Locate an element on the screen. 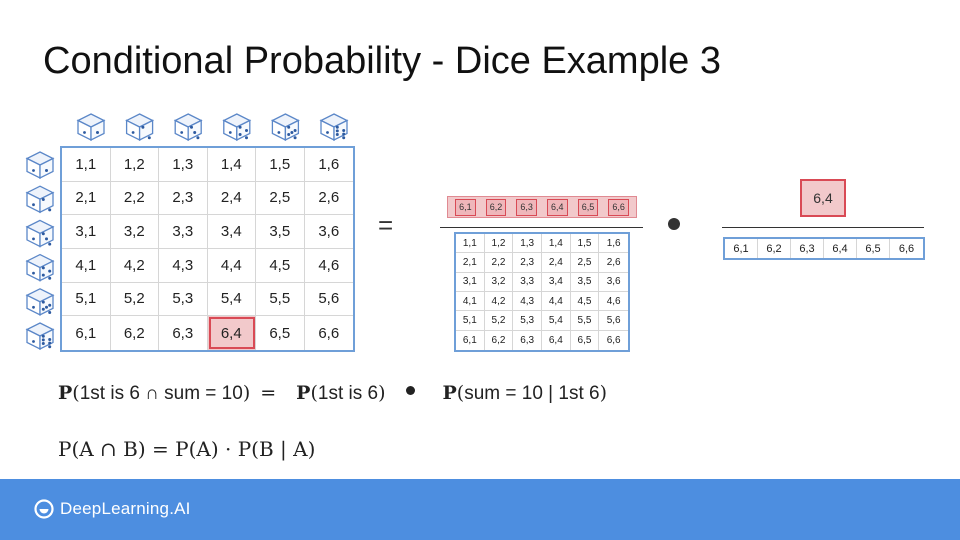  outcome-cell: 6,1 is located at coordinates (86, 333).